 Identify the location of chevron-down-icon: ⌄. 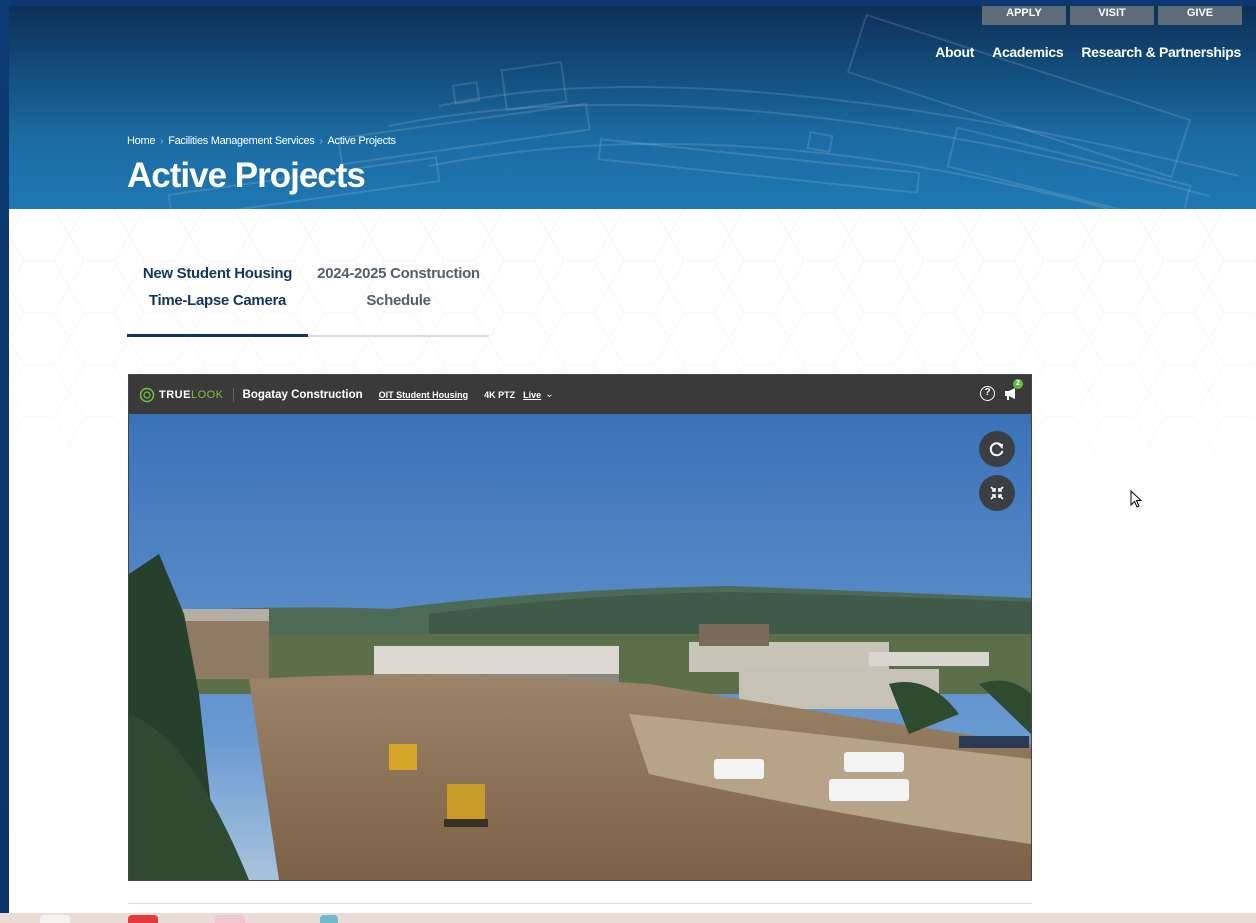
(549, 394).